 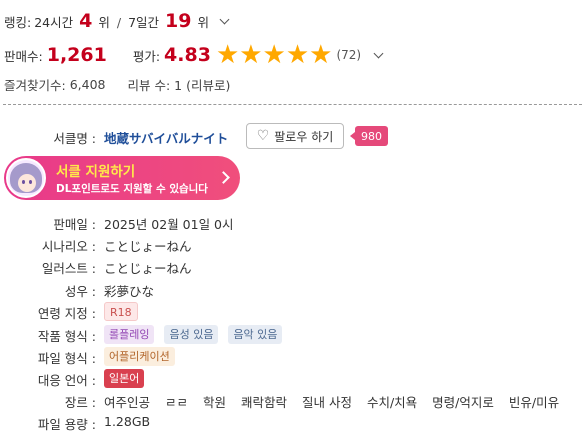 I want to click on scenario-label: 시나리오 :, so click(x=68, y=246).